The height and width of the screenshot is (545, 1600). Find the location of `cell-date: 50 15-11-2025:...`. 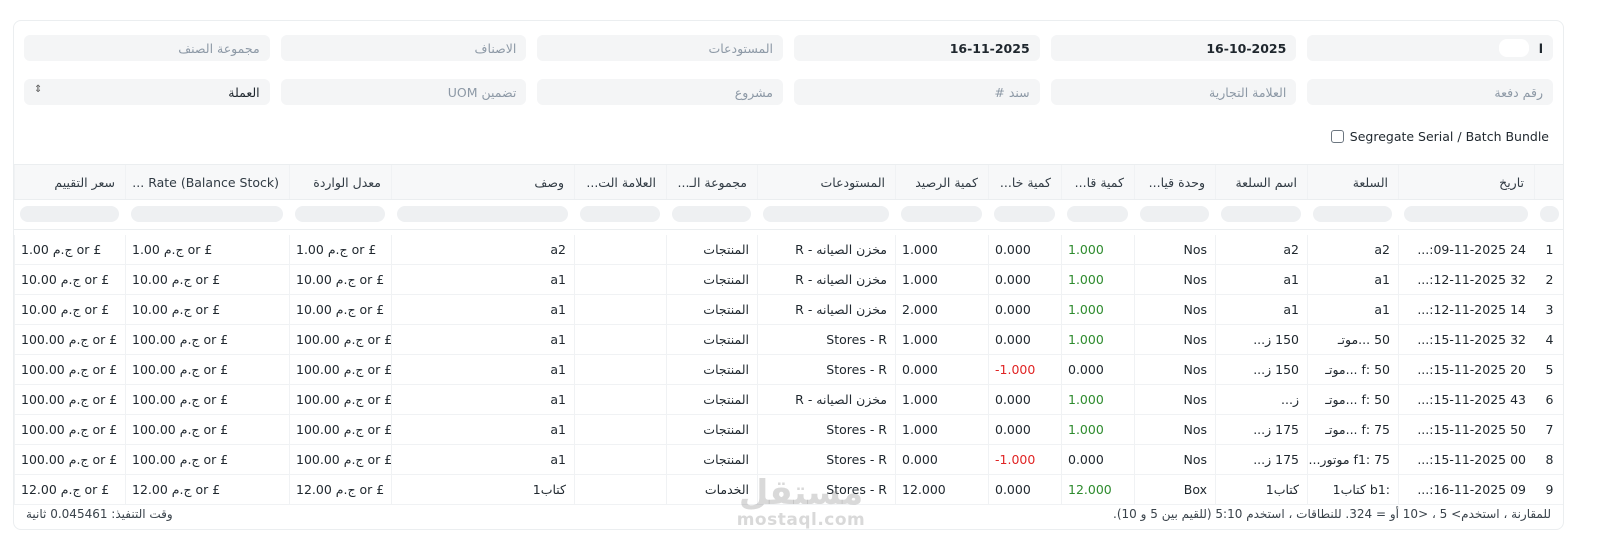

cell-date: 50 15-11-2025:... is located at coordinates (1466, 429).